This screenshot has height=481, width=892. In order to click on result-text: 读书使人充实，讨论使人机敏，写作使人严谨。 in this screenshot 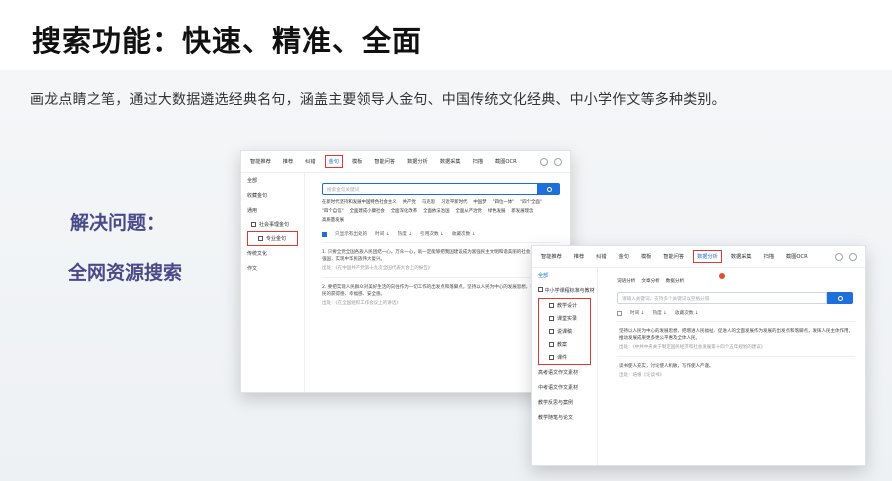, I will do `click(666, 366)`.